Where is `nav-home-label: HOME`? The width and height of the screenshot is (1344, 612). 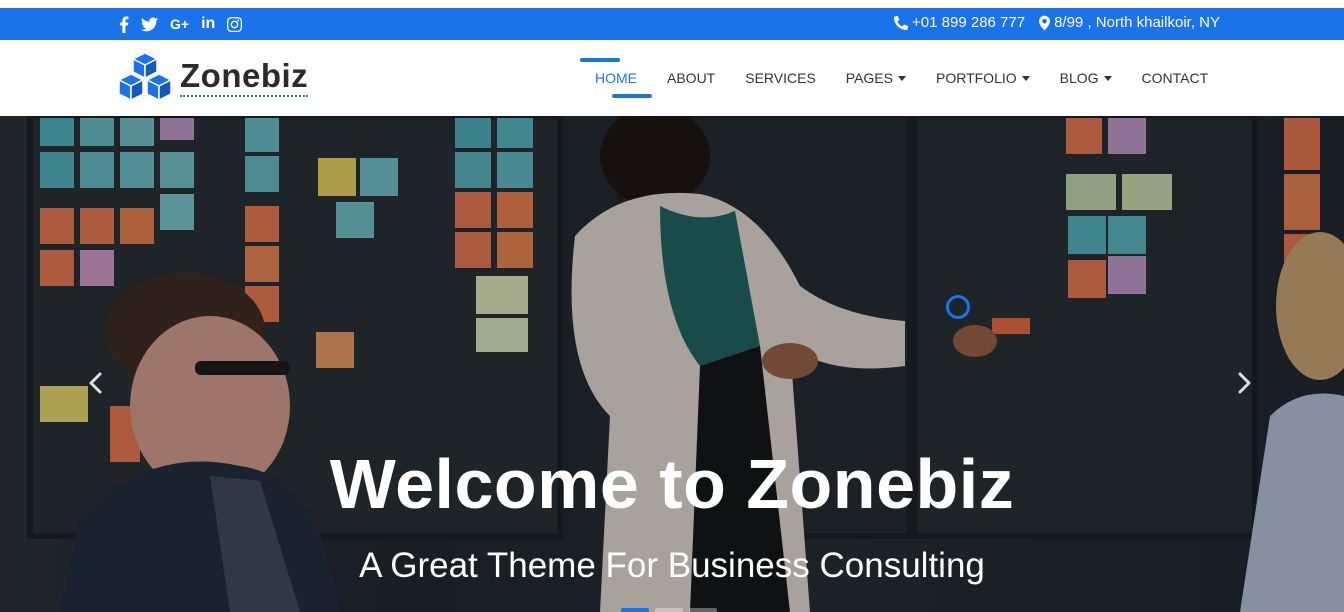
nav-home-label: HOME is located at coordinates (616, 78).